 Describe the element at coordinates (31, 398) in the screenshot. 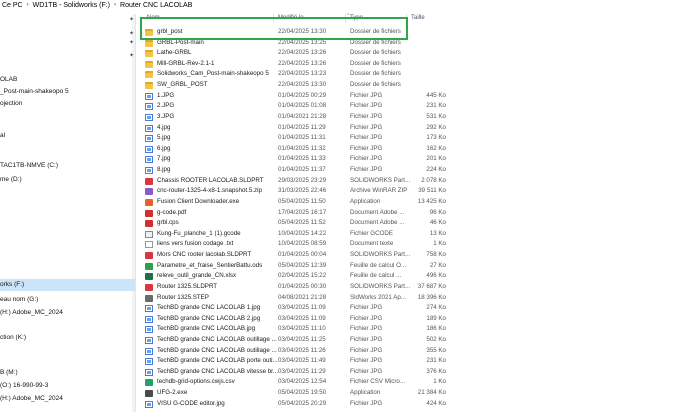

I see `nav-item-label: (H:) Adobe_MC_2024` at that location.